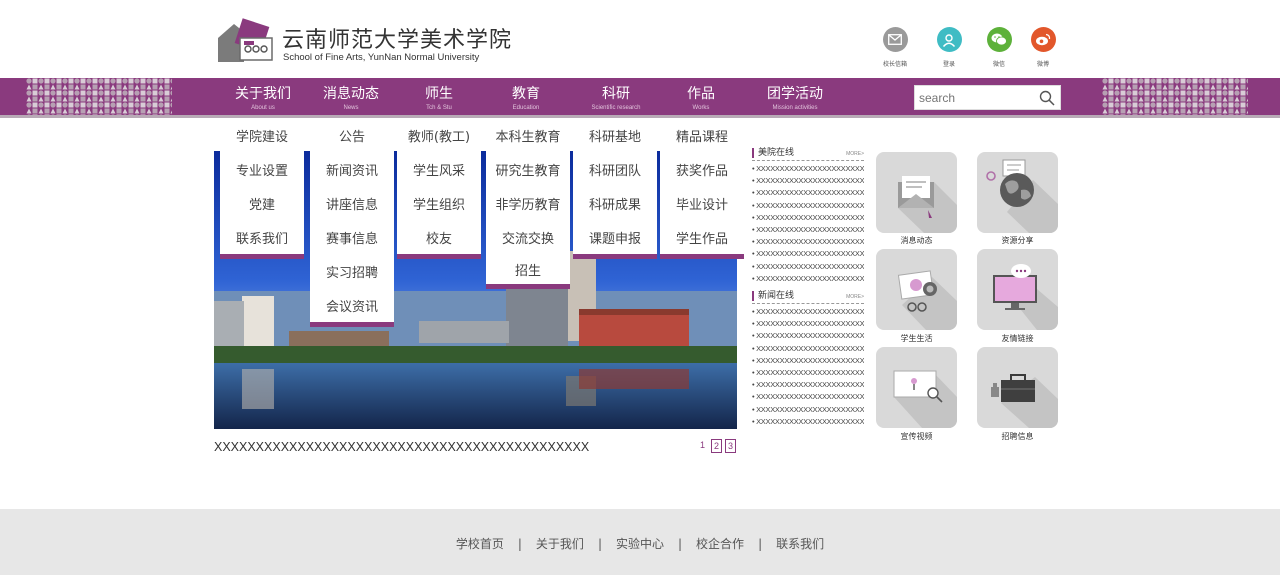  I want to click on dropdown-item: 联系我们, so click(262, 237).